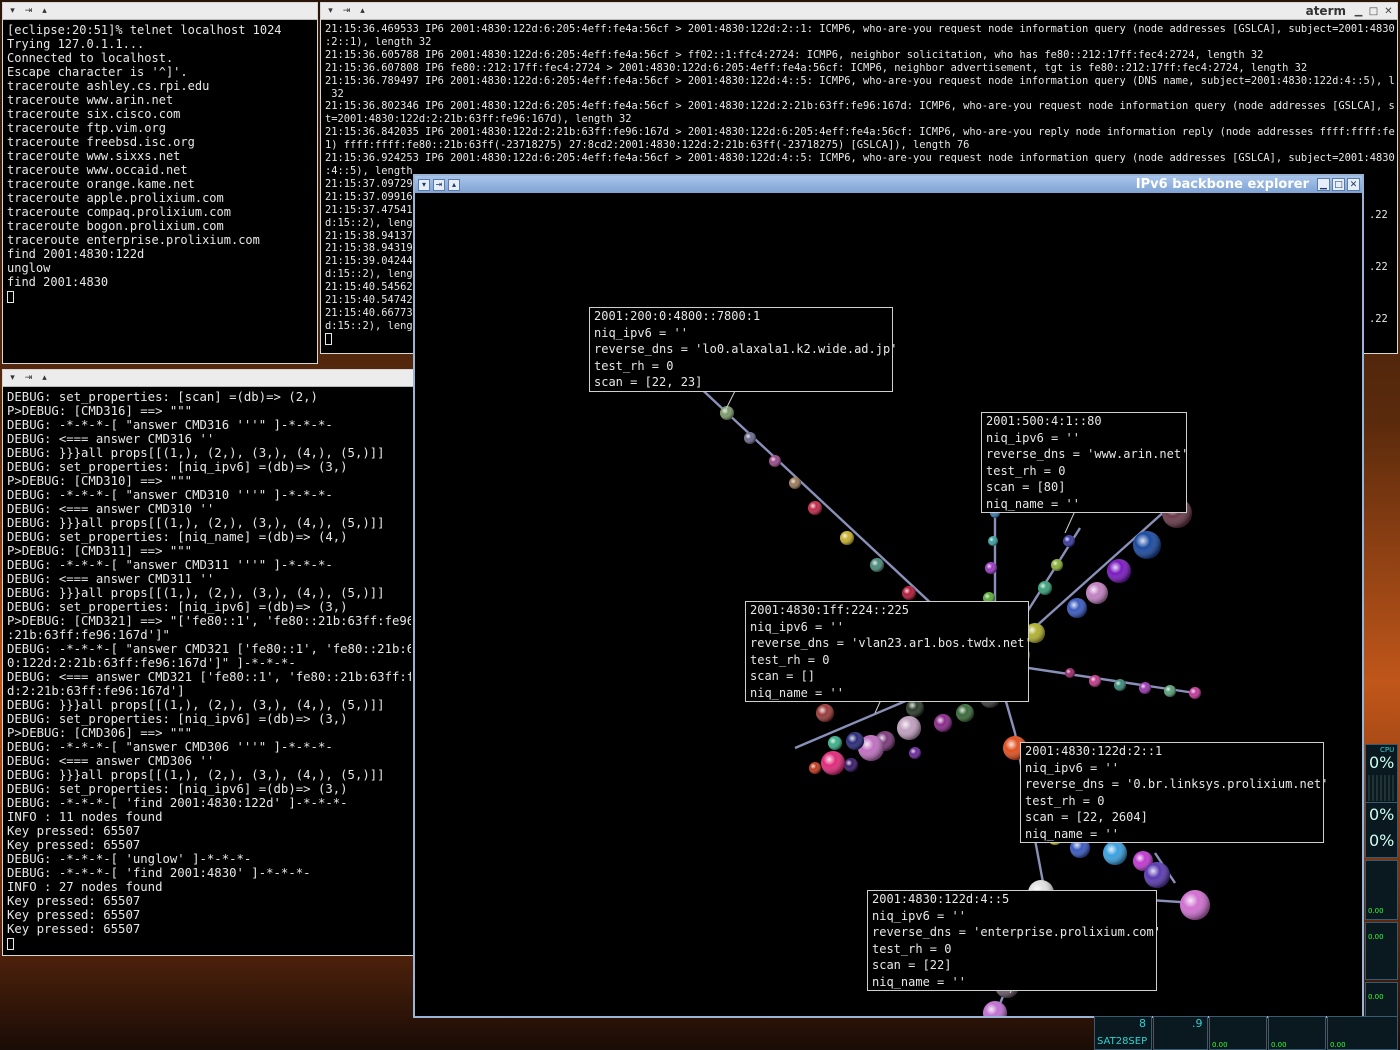 This screenshot has width=1400, height=1050. I want to click on terminal-line: traceroute orange.kame.net, so click(101, 184).